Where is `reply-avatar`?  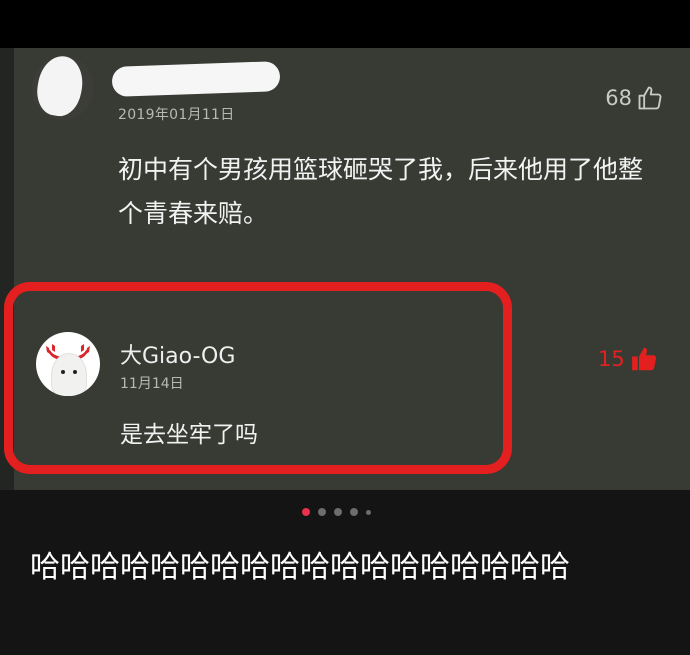 reply-avatar is located at coordinates (68, 364).